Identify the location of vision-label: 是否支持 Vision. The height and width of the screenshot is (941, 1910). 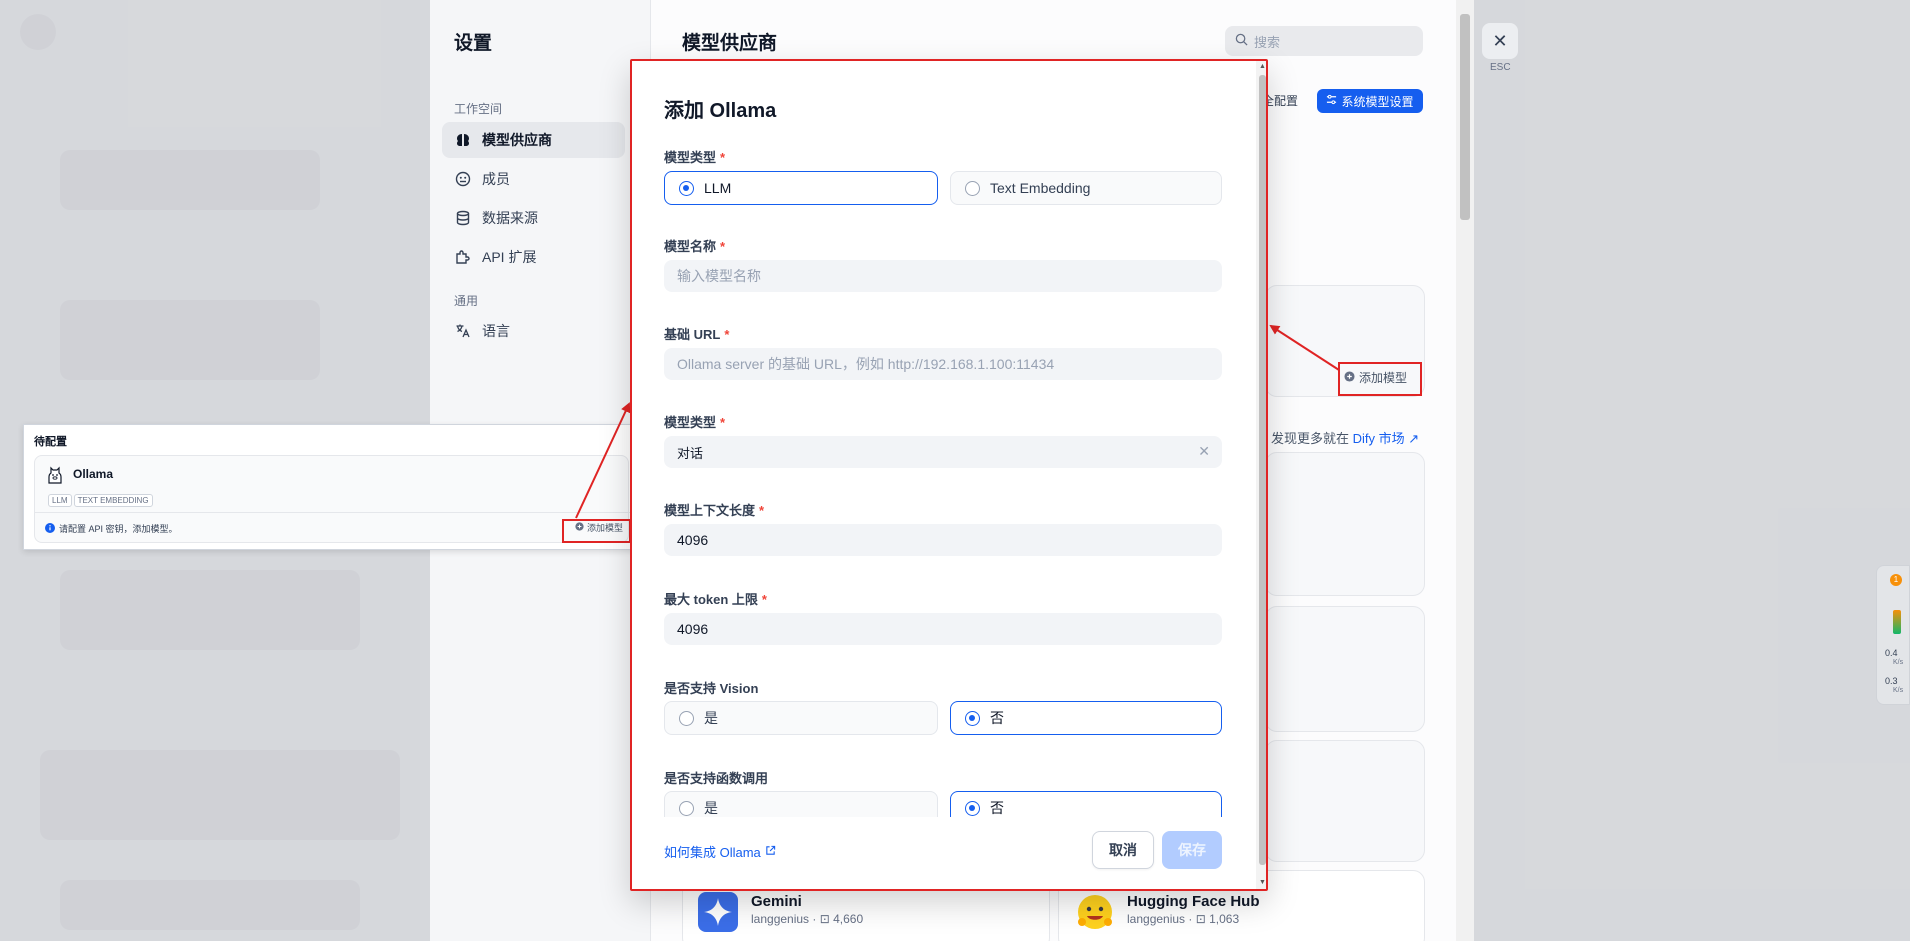
(711, 688).